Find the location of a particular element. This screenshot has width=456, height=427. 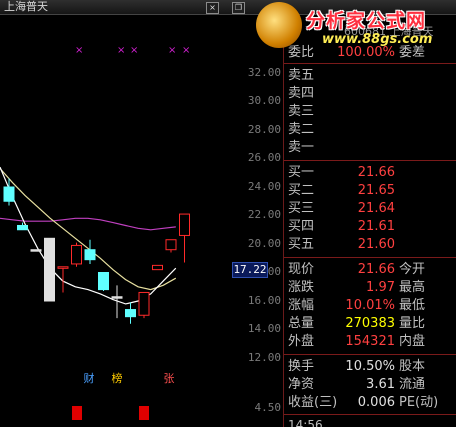

watermark-logo-icon is located at coordinates (279, 25).